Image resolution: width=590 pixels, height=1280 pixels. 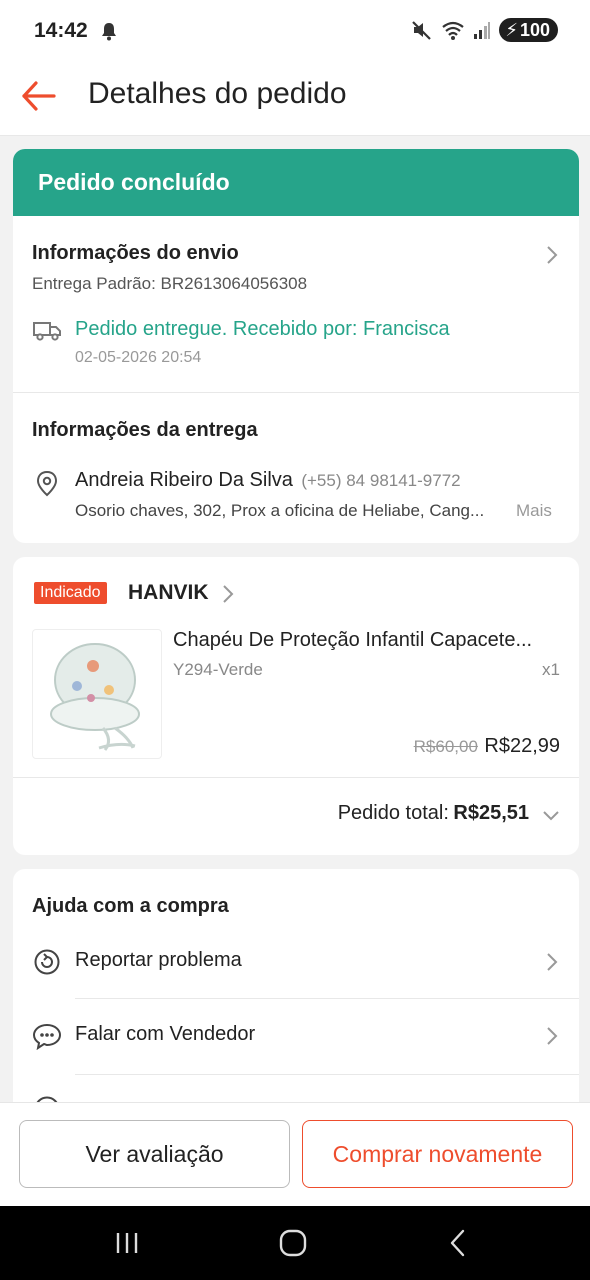 I want to click on shipping-method: Entrega Padrão: BR2613064056308, so click(x=170, y=283).